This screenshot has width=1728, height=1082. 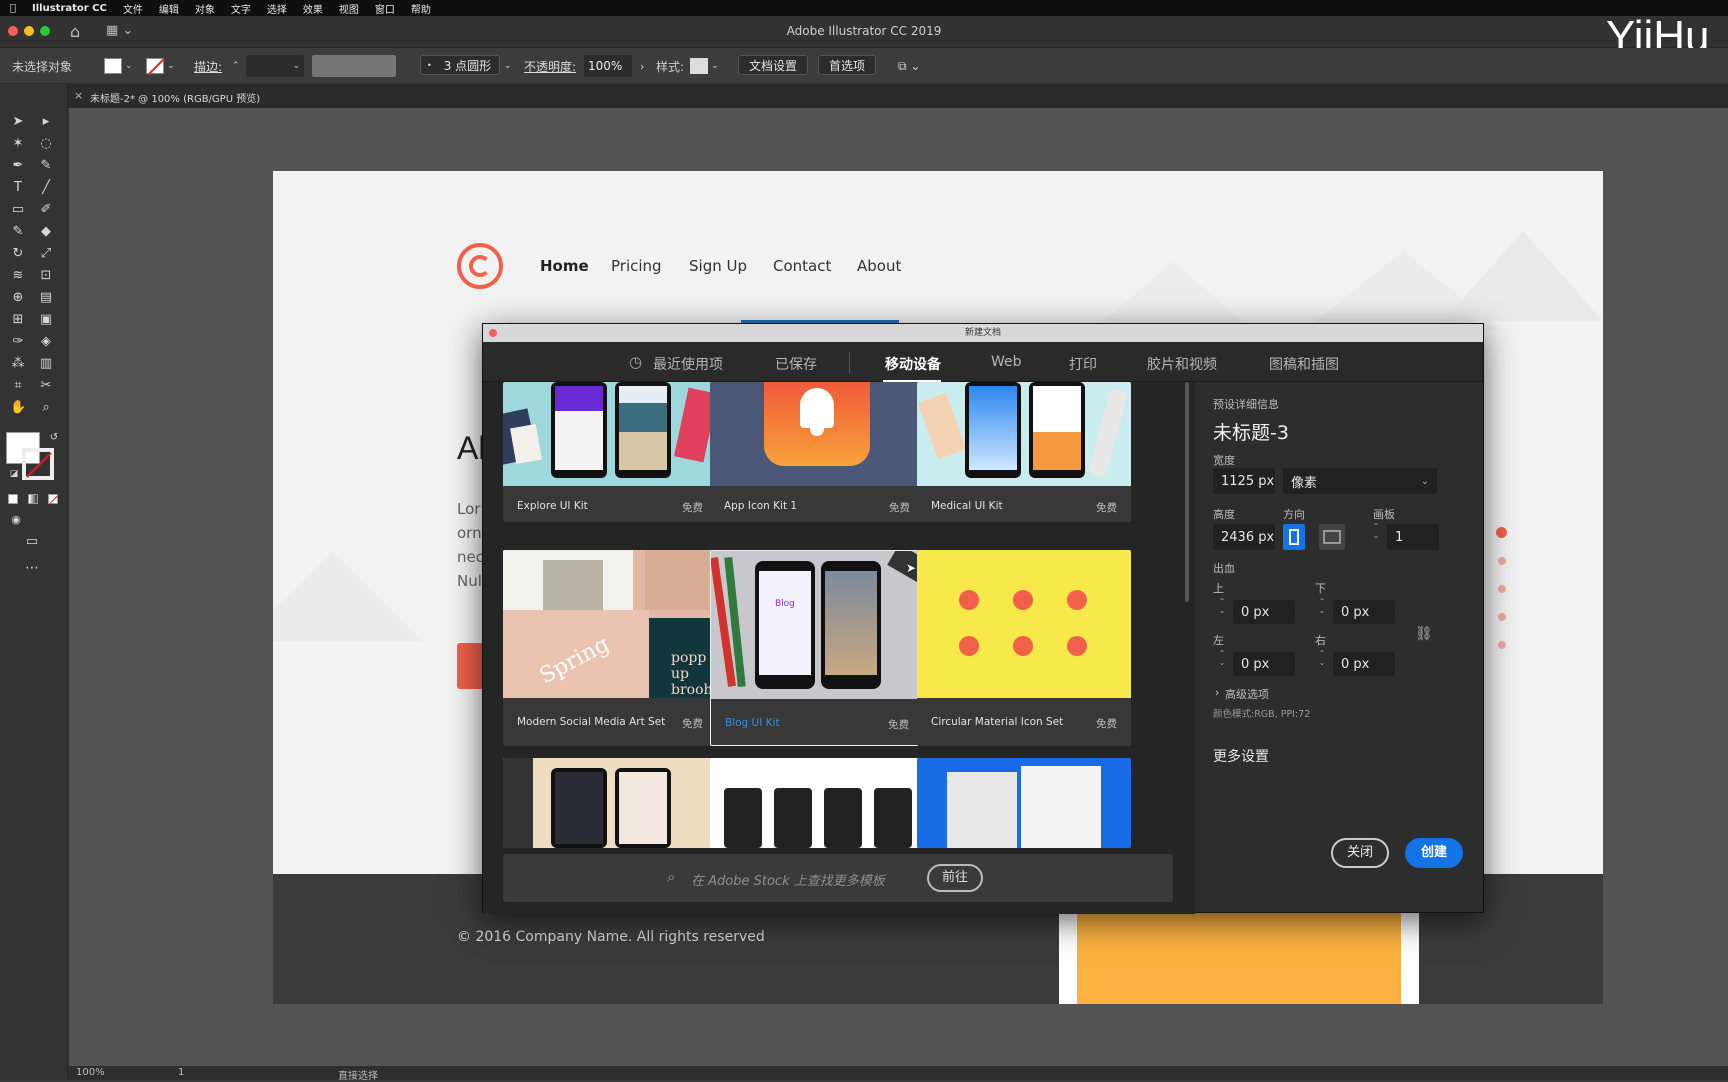 What do you see at coordinates (879, 266) in the screenshot?
I see `nav-about: About` at bounding box center [879, 266].